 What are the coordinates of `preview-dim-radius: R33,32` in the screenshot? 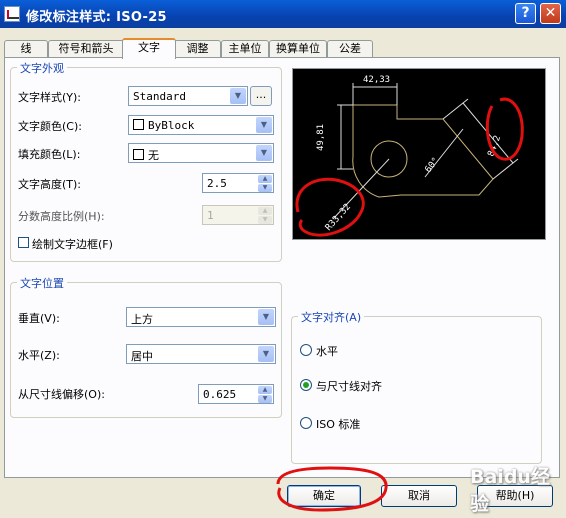 It's located at (338, 217).